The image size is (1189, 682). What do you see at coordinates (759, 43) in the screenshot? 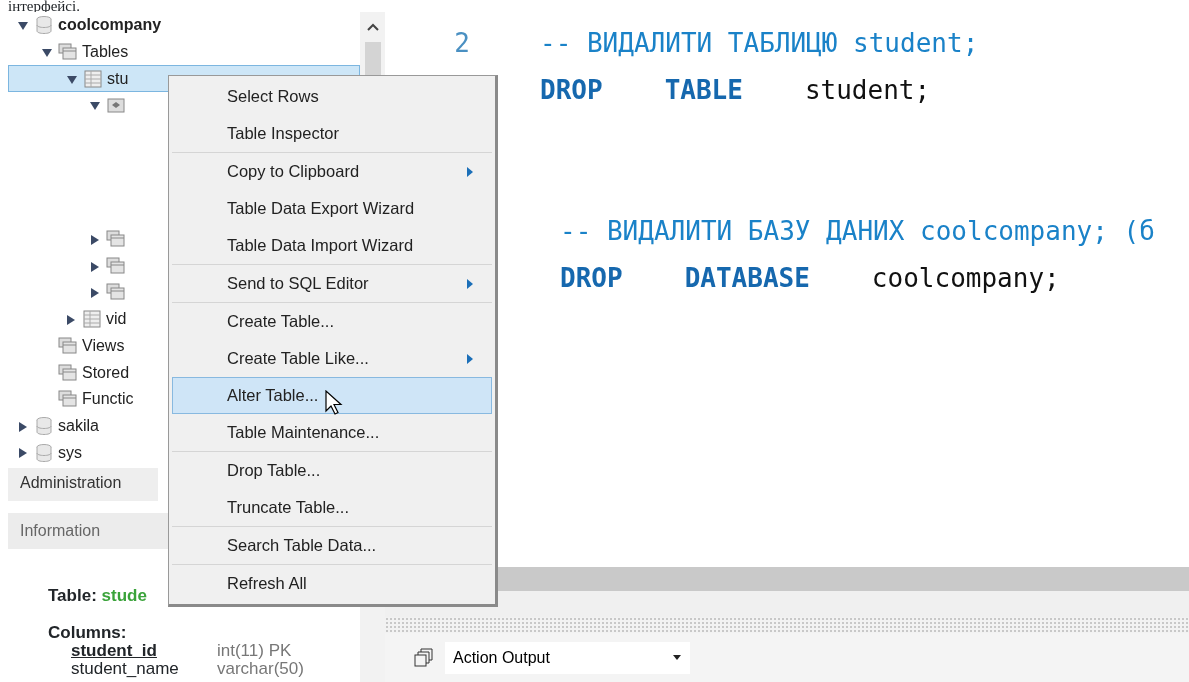
I see `sql-comment: -- ВИДАЛИТИ ТАБЛИЦЮ student;` at bounding box center [759, 43].